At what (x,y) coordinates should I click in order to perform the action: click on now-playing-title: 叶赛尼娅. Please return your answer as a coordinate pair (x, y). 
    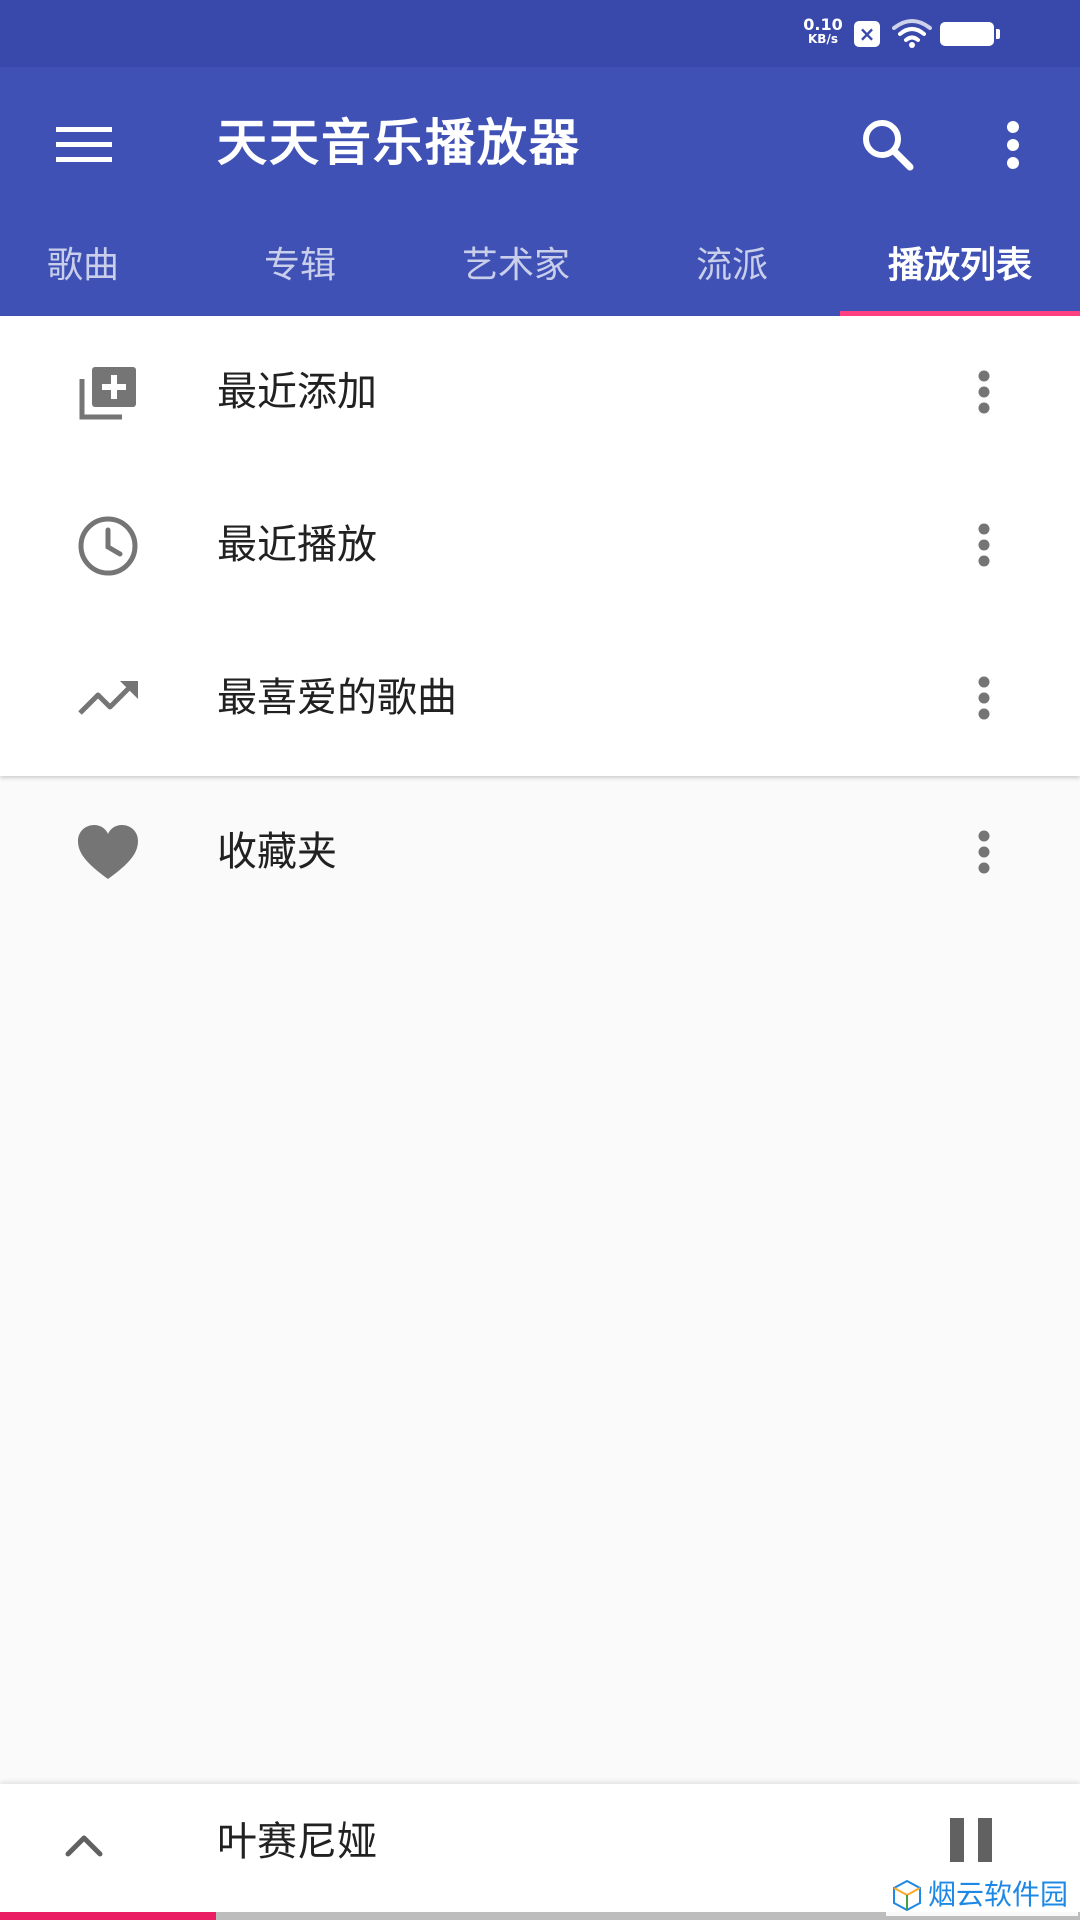
    Looking at the image, I should click on (297, 1842).